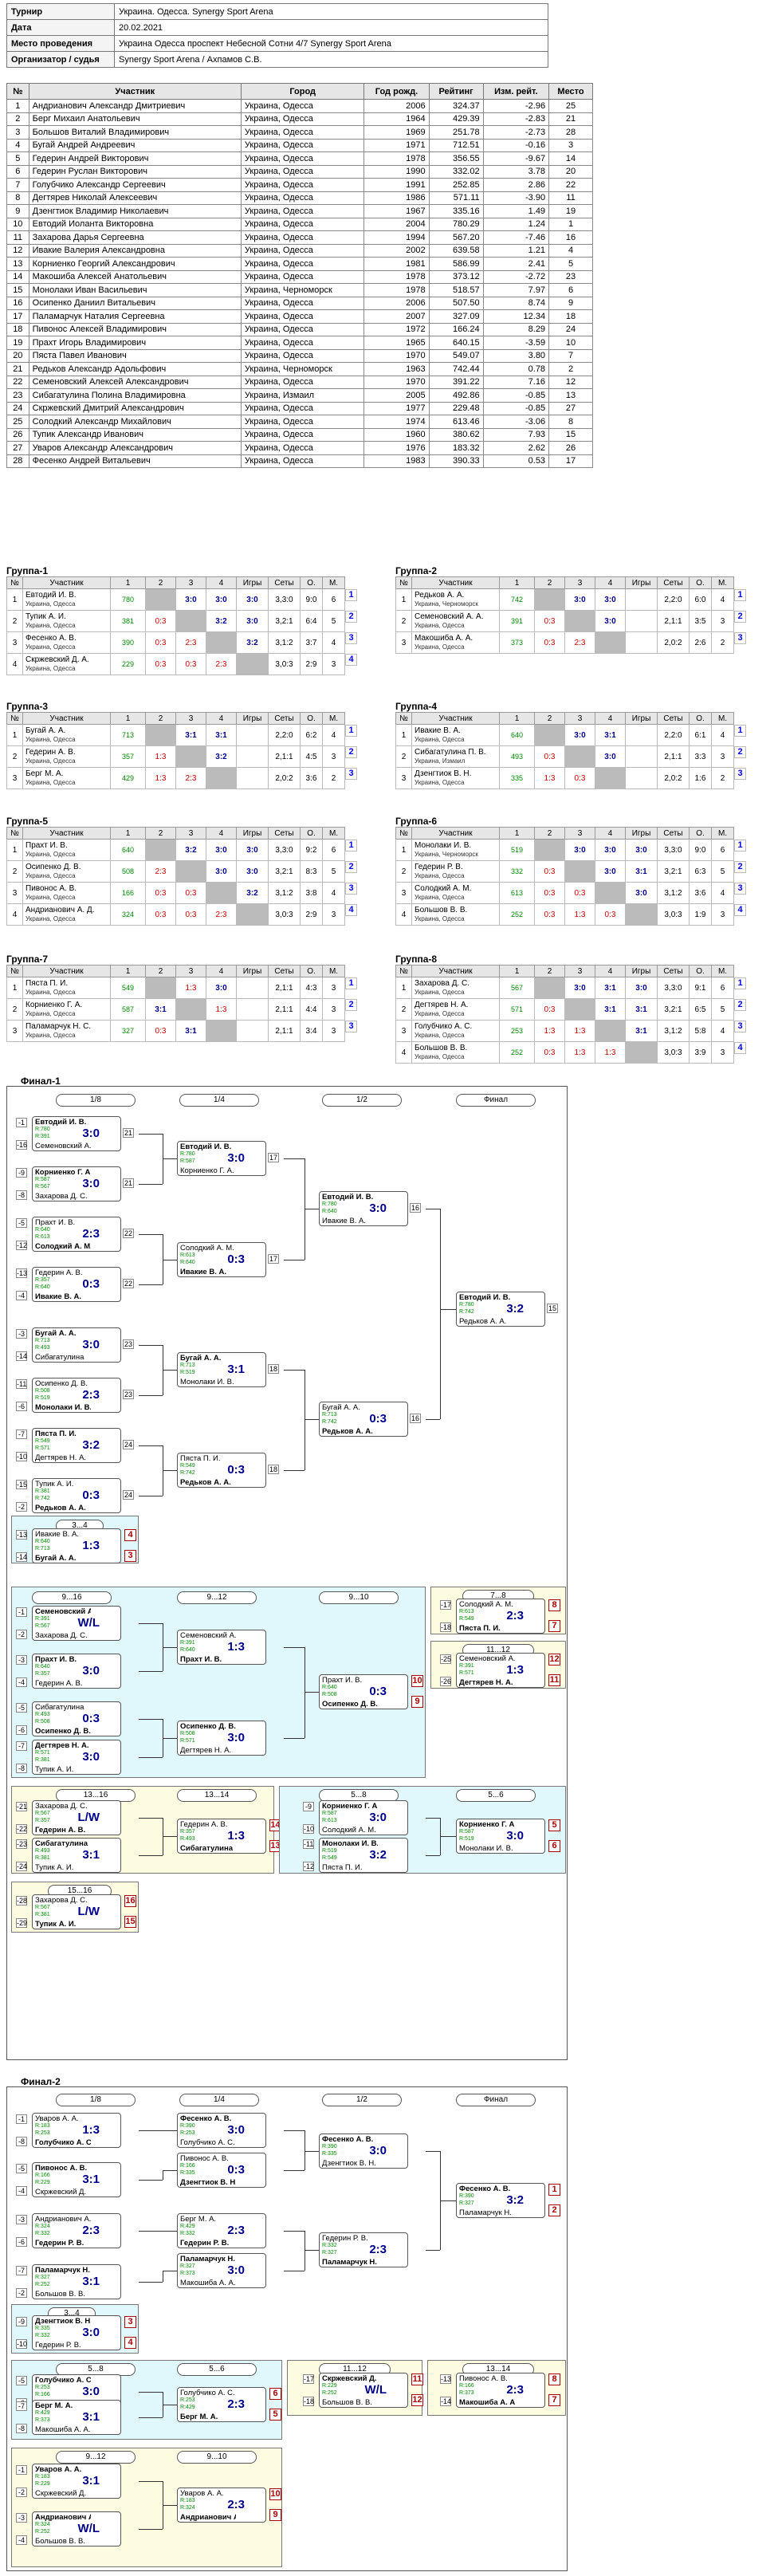 This screenshot has height=2576, width=778. Describe the element at coordinates (570, 159) in the screenshot. I see `table-cell: 14` at that location.